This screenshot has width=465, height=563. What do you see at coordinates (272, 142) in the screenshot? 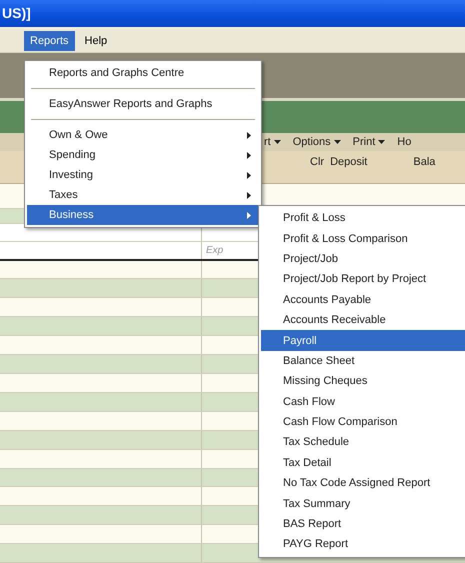
I see `toolbar-menu: rt` at bounding box center [272, 142].